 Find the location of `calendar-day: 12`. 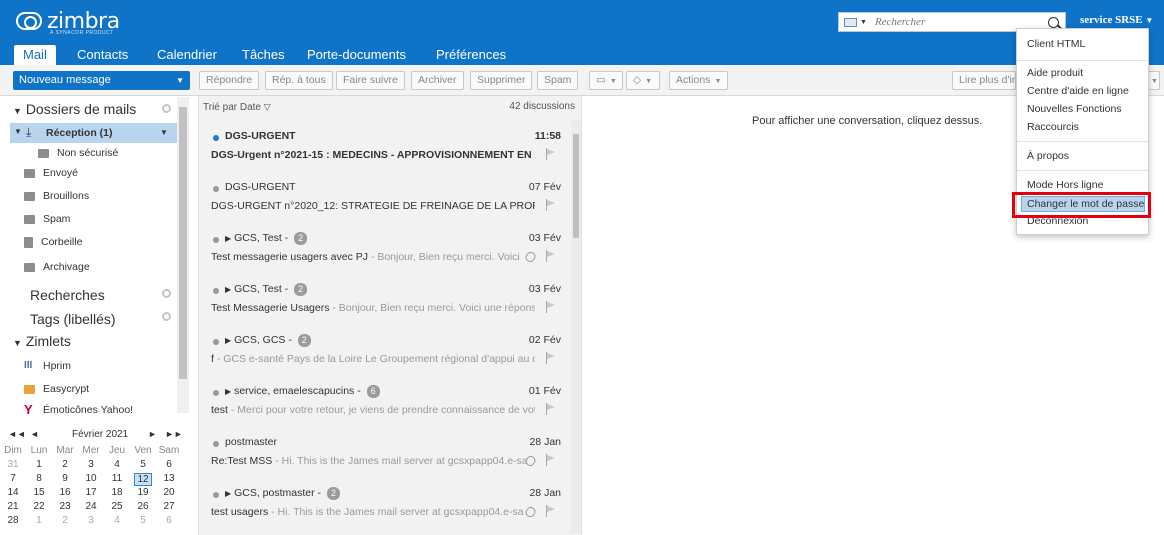

calendar-day: 12 is located at coordinates (143, 479).